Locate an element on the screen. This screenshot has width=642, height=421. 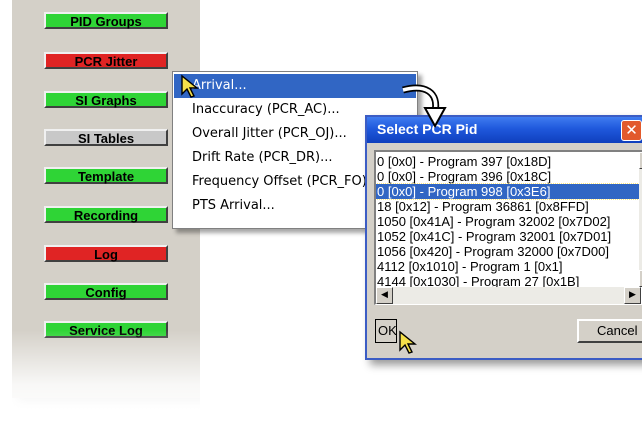
scroll-right-icon: ▶ is located at coordinates (632, 295).